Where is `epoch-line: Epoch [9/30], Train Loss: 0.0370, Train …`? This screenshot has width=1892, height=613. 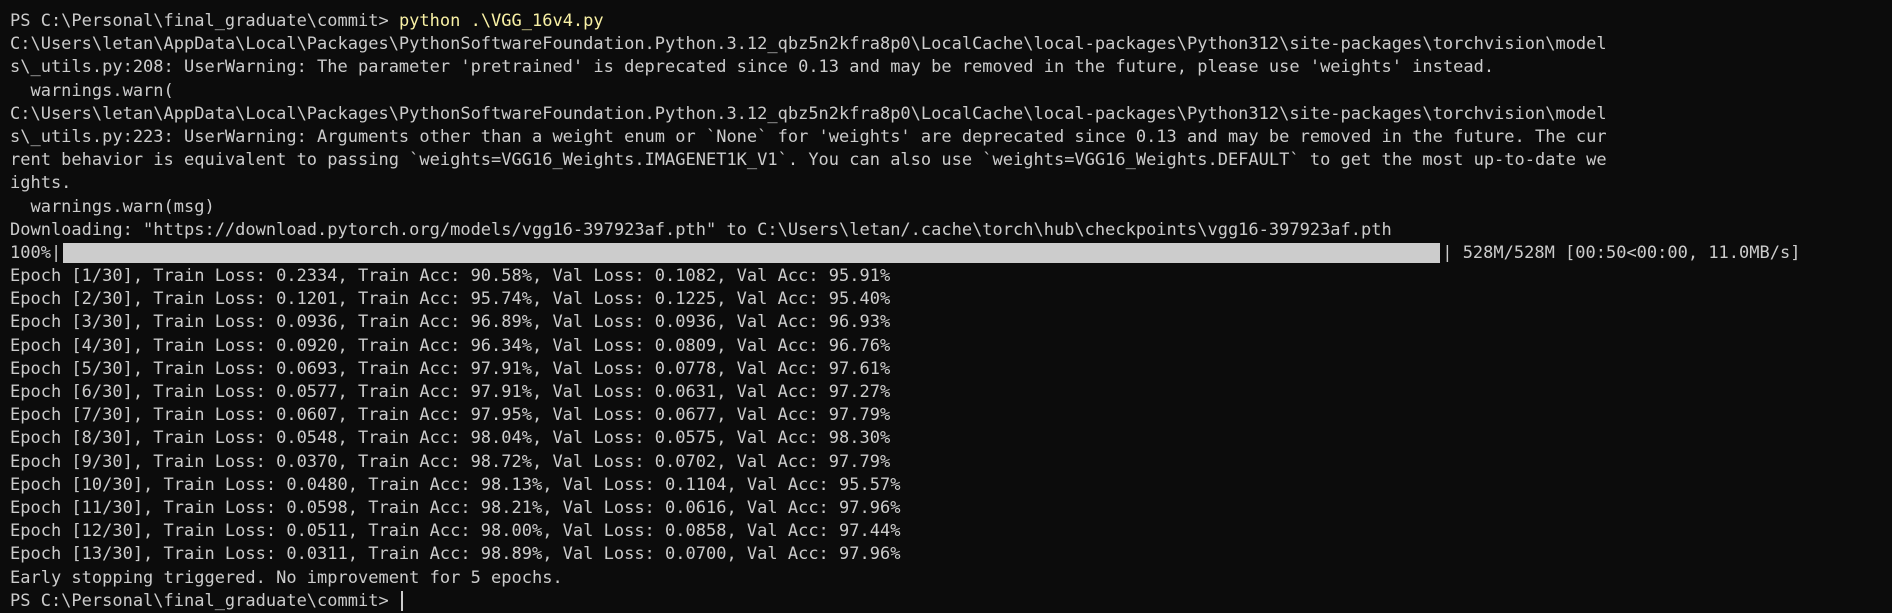 epoch-line: Epoch [9/30], Train Loss: 0.0370, Train … is located at coordinates (450, 461).